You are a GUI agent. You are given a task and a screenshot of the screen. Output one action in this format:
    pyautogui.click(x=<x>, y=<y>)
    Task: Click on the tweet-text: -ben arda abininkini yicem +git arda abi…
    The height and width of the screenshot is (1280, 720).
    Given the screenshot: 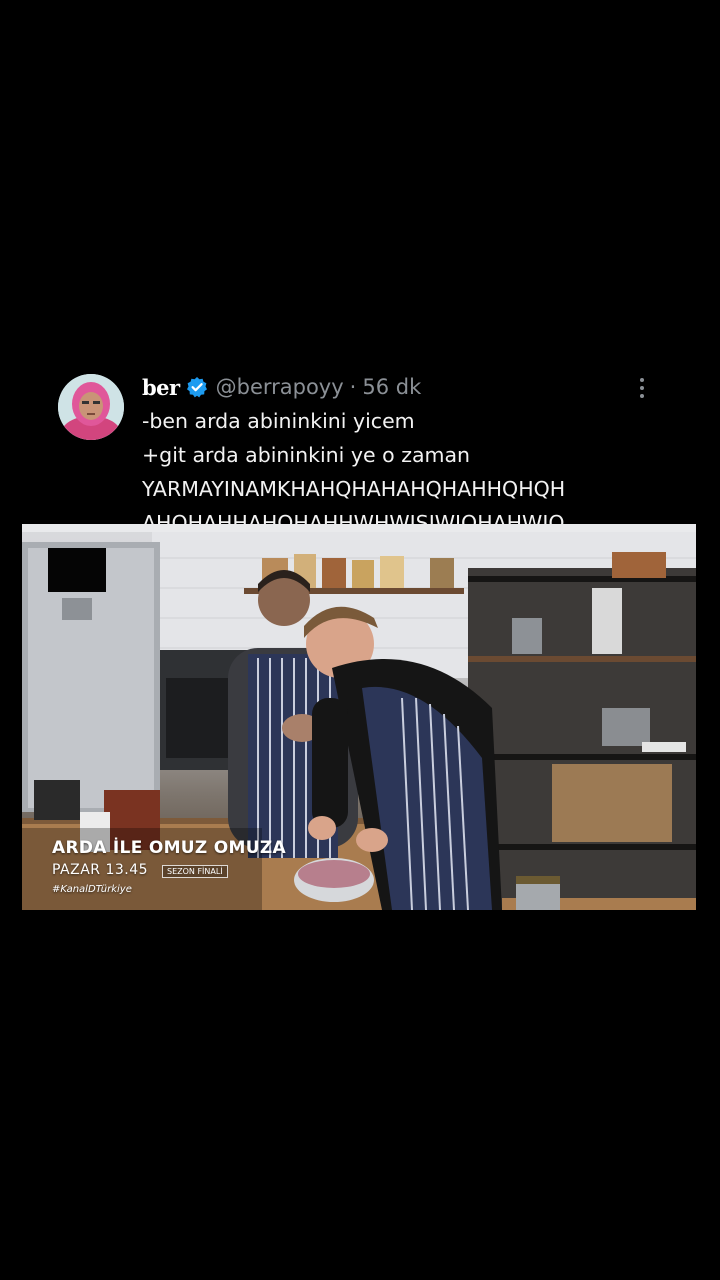 What is the action you would take?
    pyautogui.click(x=402, y=472)
    